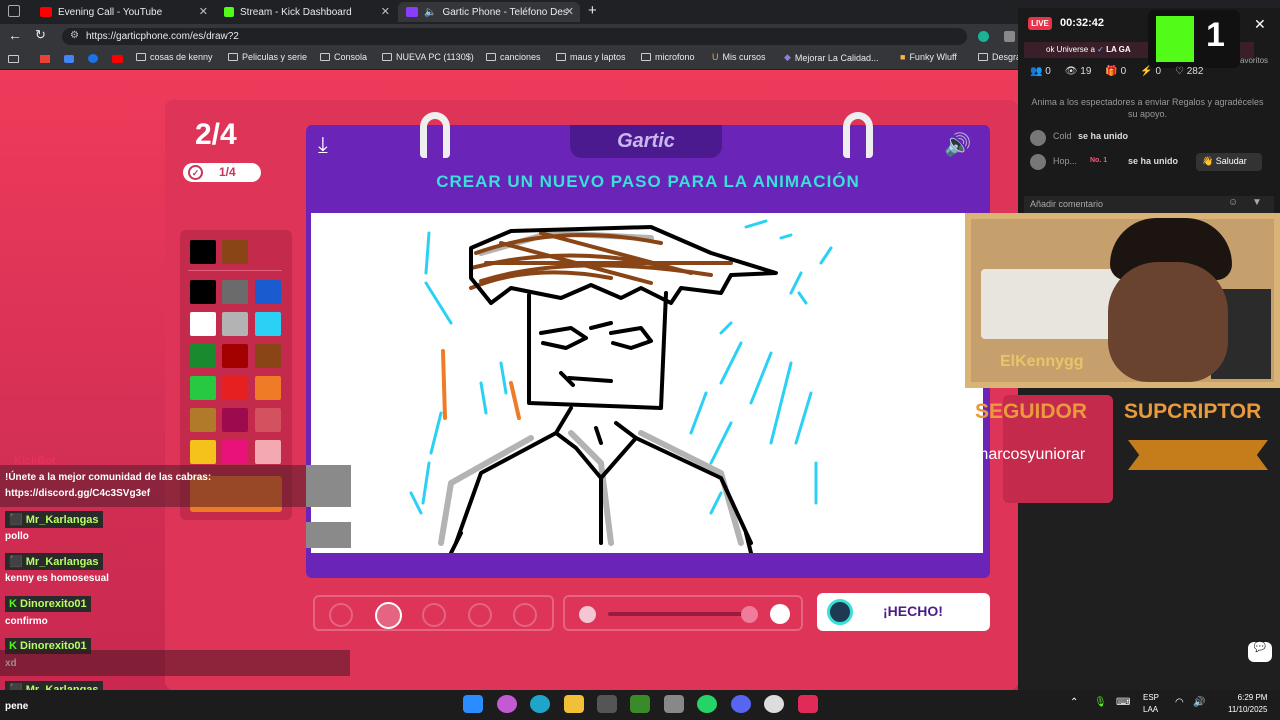  Describe the element at coordinates (507, 704) in the screenshot. I see `copilot-icon` at that location.